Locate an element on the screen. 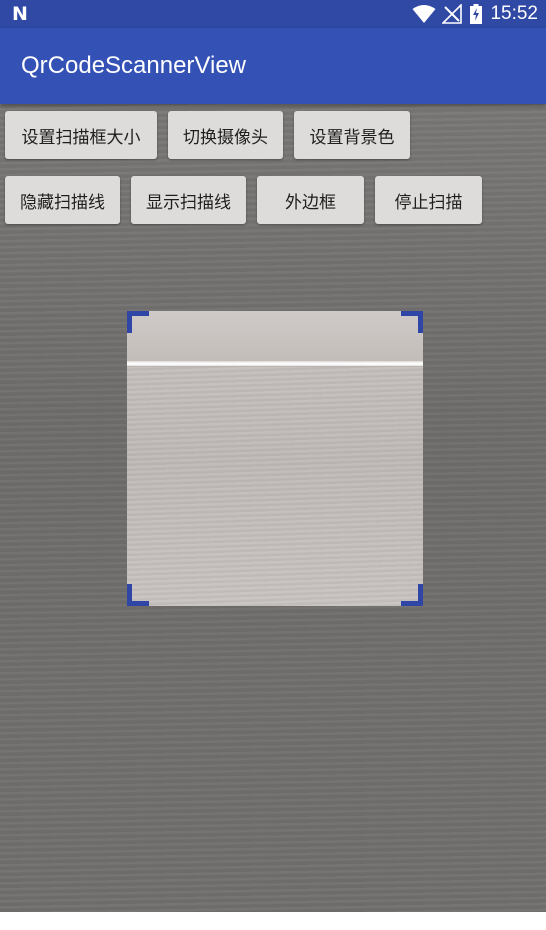 The height and width of the screenshot is (930, 546). set-background-color-button: 设置背景色 is located at coordinates (352, 135).